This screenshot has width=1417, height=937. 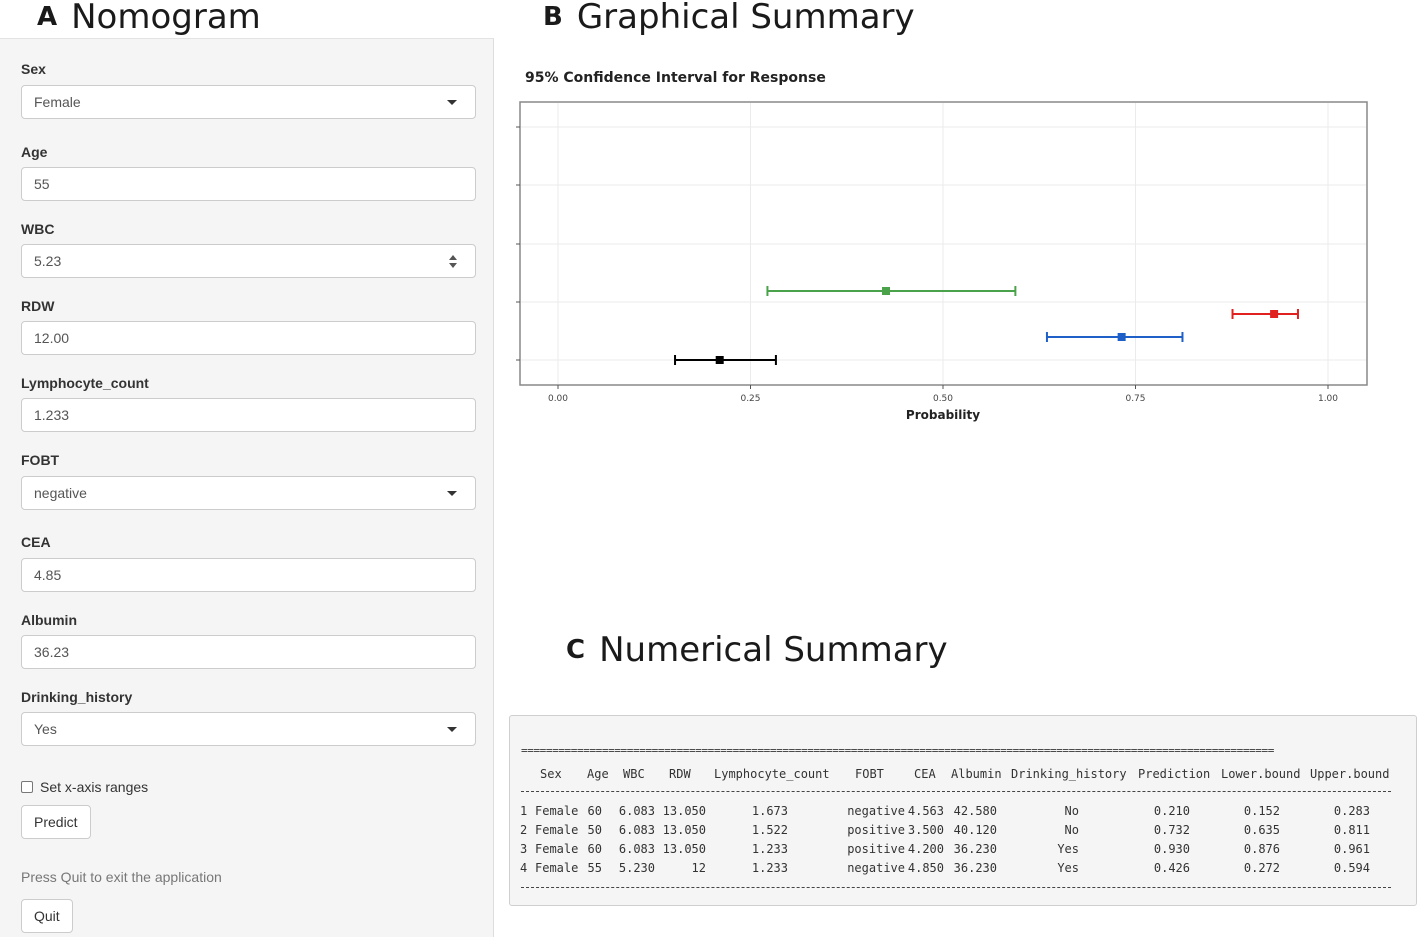 What do you see at coordinates (675, 78) in the screenshot?
I see `chart-title: 95% Confidence Interval for Response` at bounding box center [675, 78].